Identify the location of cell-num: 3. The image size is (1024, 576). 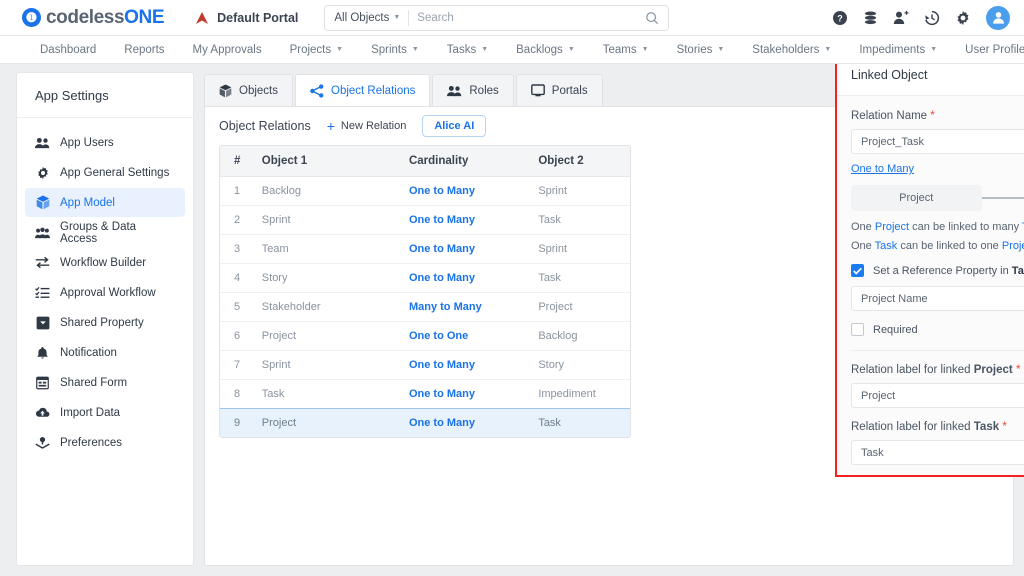
(241, 249).